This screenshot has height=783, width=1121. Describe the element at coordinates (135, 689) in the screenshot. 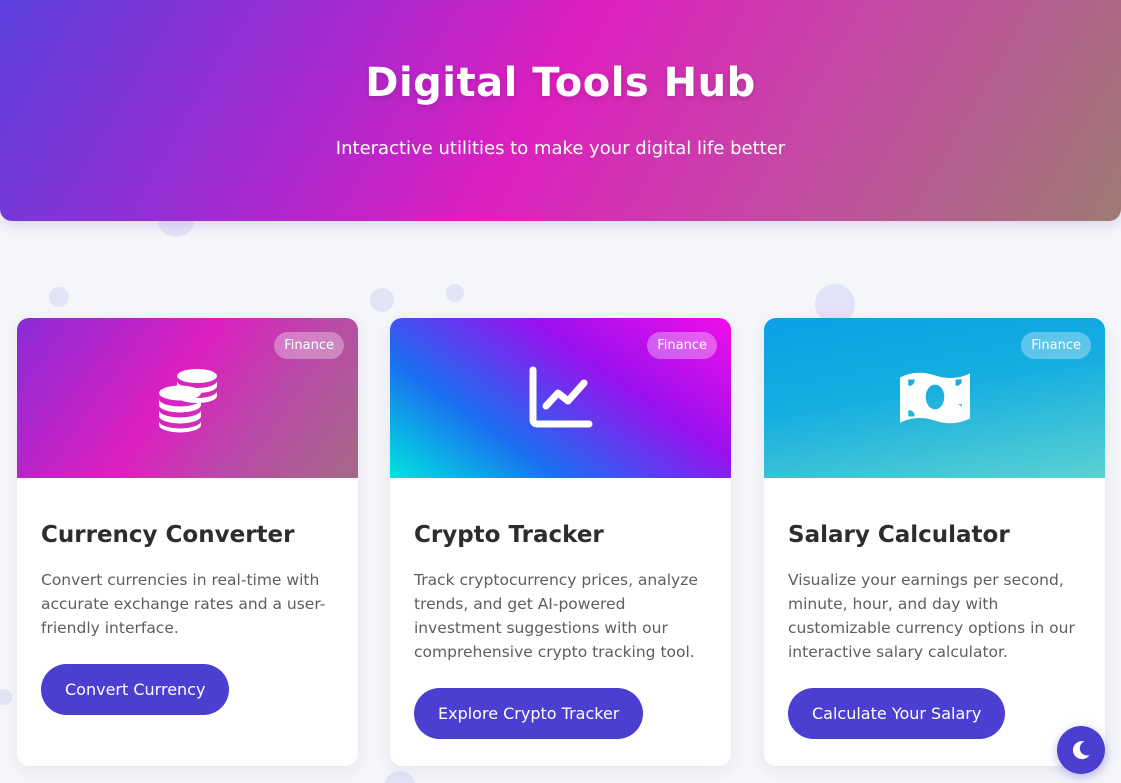

I see `convert-currency-button: Convert Currency` at that location.